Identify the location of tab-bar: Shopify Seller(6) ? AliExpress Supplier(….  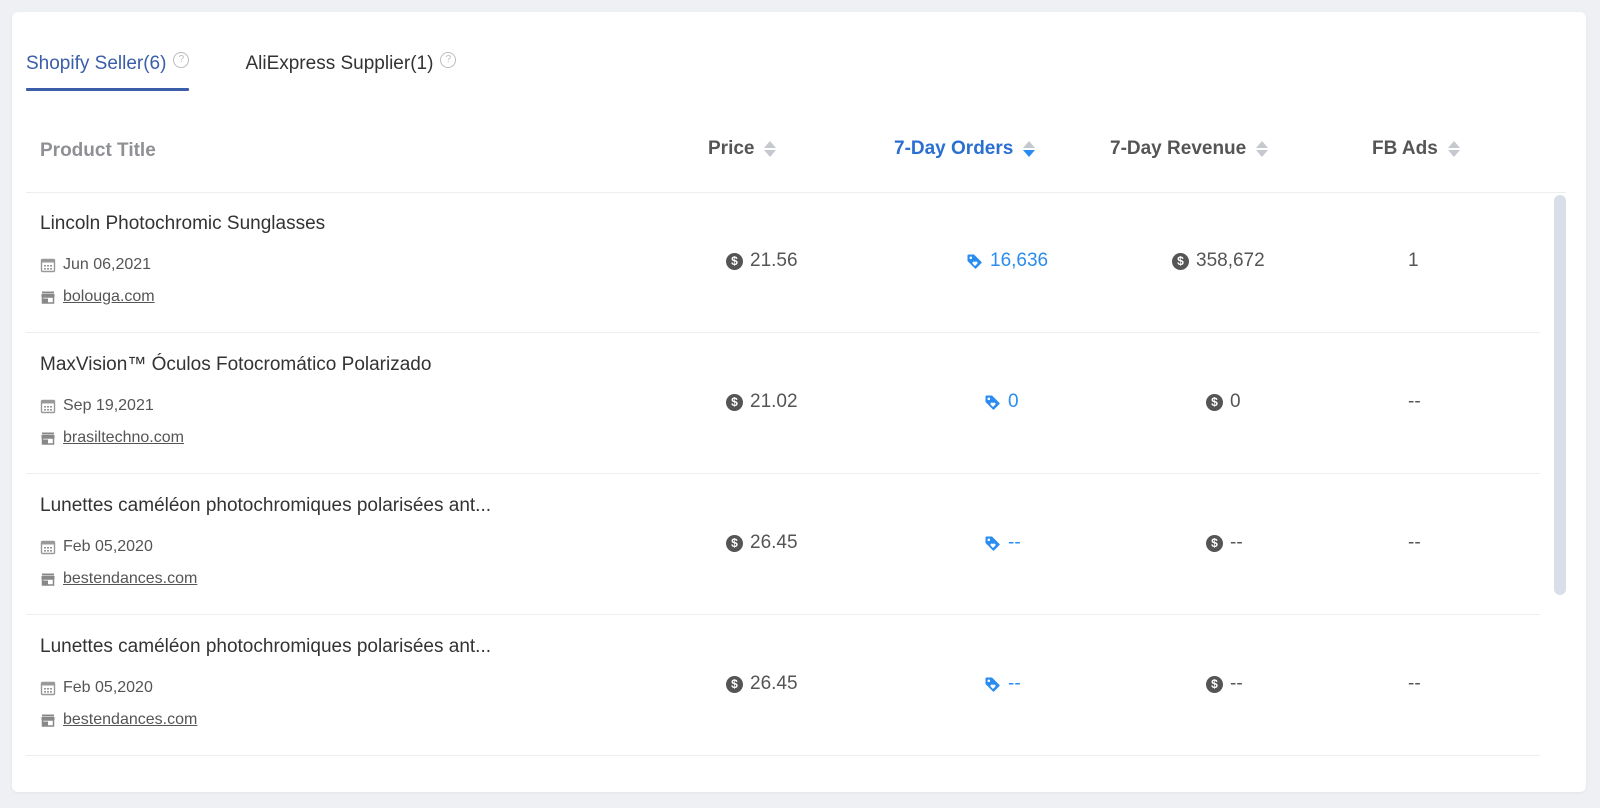
(241, 68).